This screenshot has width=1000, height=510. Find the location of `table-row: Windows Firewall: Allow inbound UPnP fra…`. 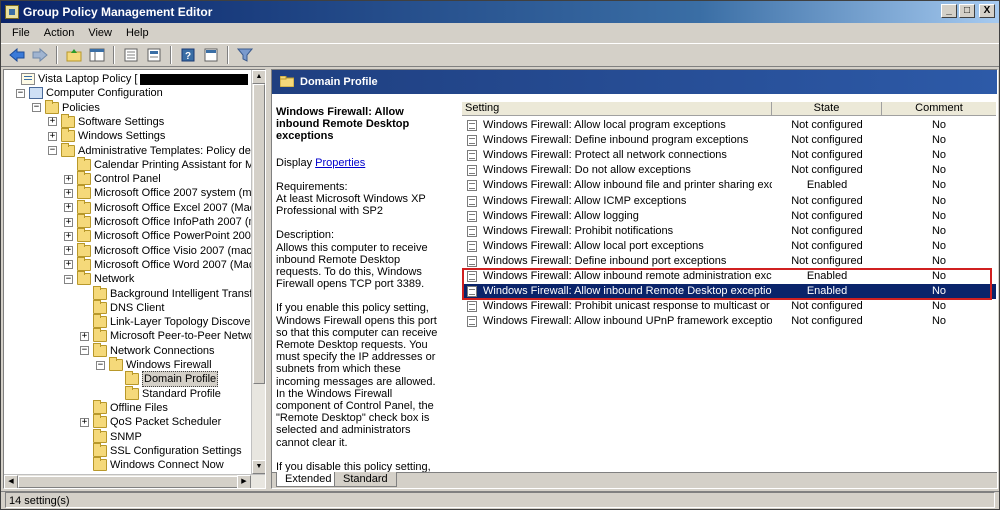

table-row: Windows Firewall: Allow inbound UPnP fra… is located at coordinates (729, 321).